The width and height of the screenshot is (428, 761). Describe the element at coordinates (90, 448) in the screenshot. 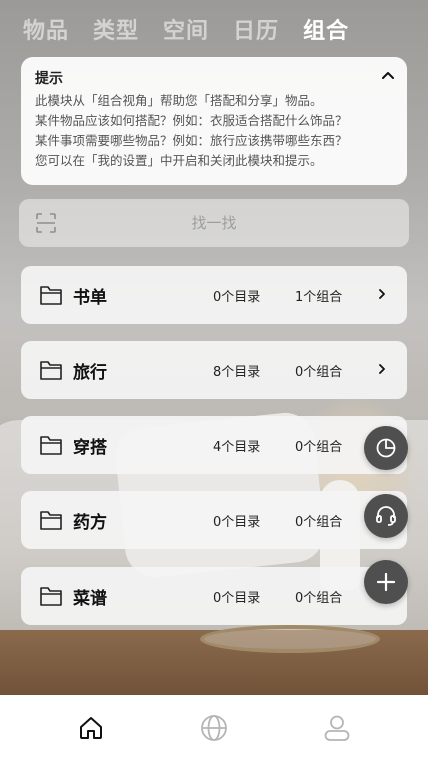

I see `group-name: 穿搭` at that location.